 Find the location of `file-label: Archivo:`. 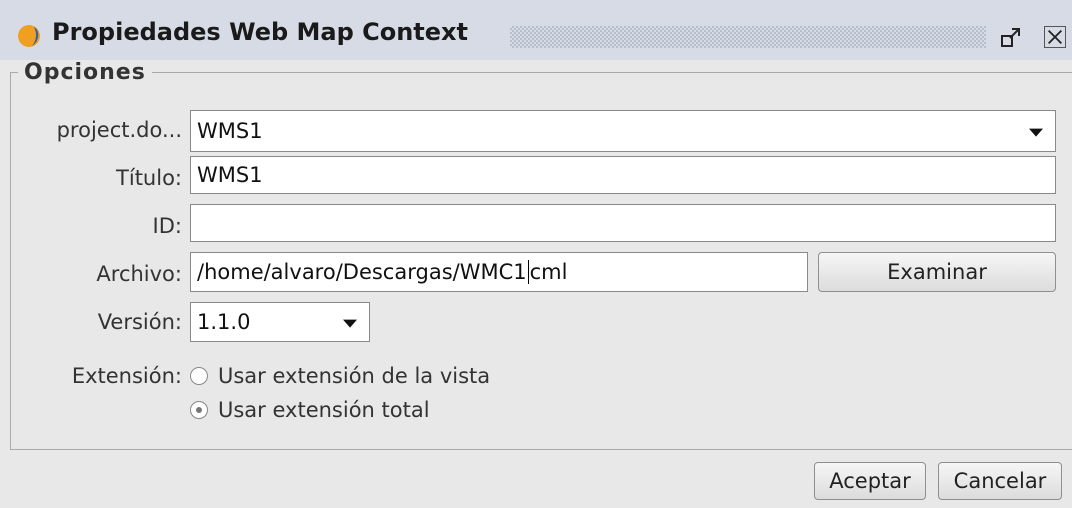

file-label: Archivo: is located at coordinates (139, 274).